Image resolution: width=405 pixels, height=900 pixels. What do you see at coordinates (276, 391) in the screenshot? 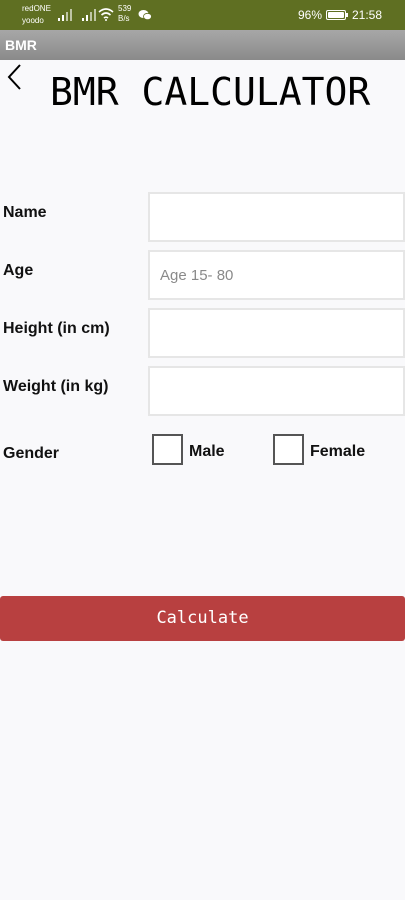
I see `weight-input` at bounding box center [276, 391].